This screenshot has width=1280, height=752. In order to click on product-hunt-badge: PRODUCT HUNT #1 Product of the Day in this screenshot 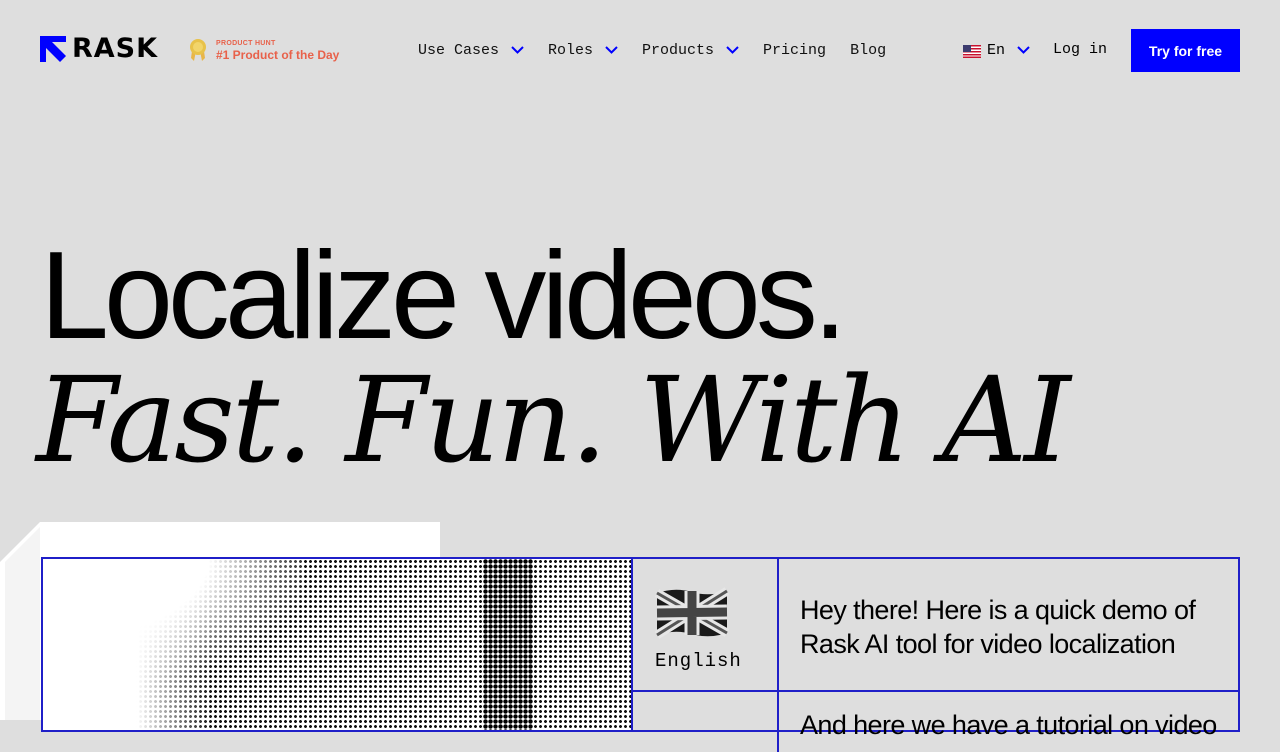, I will do `click(263, 50)`.